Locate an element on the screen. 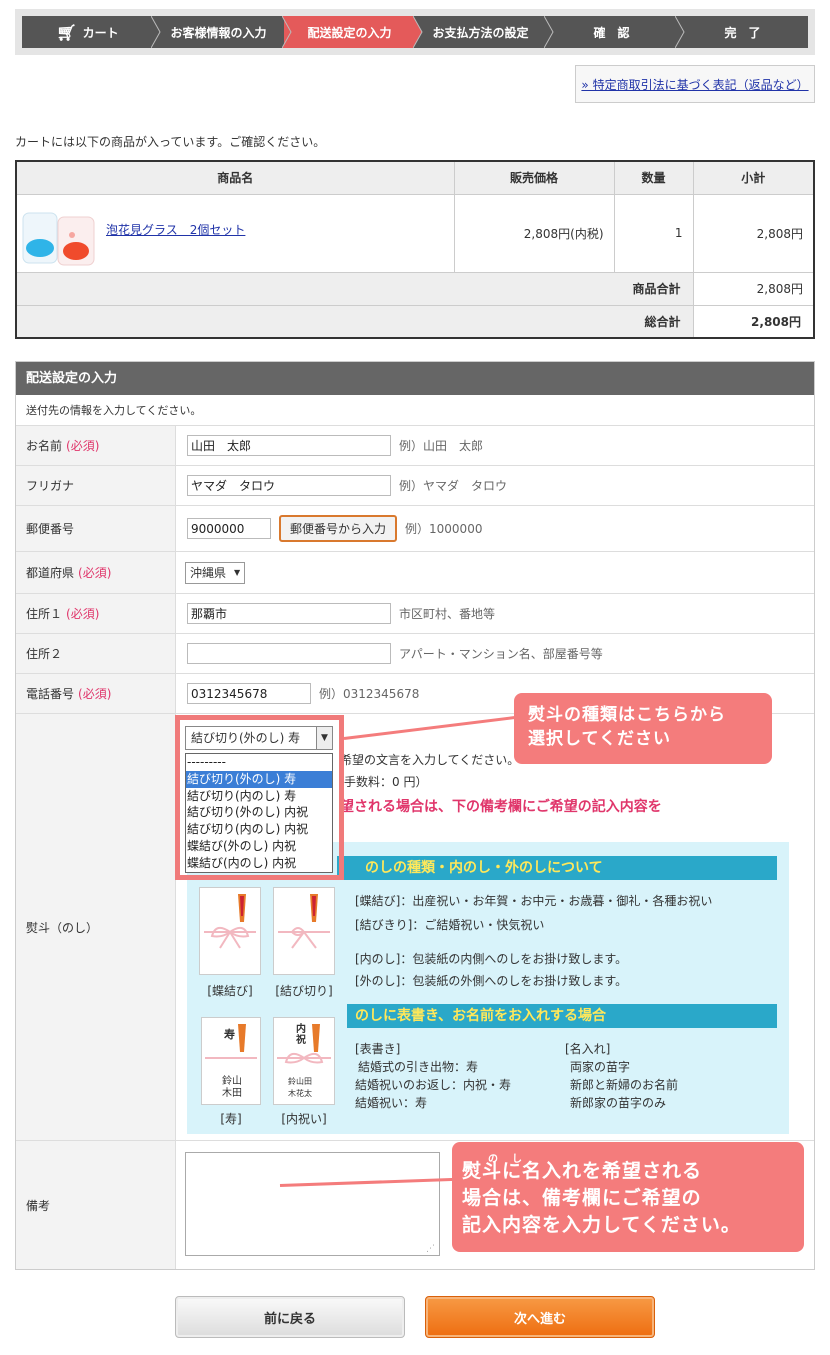 This screenshot has height=1355, width=830. table-row: 泡花見グラス 2個セット 2,808円(内税) 1 2,808円 is located at coordinates (415, 233).